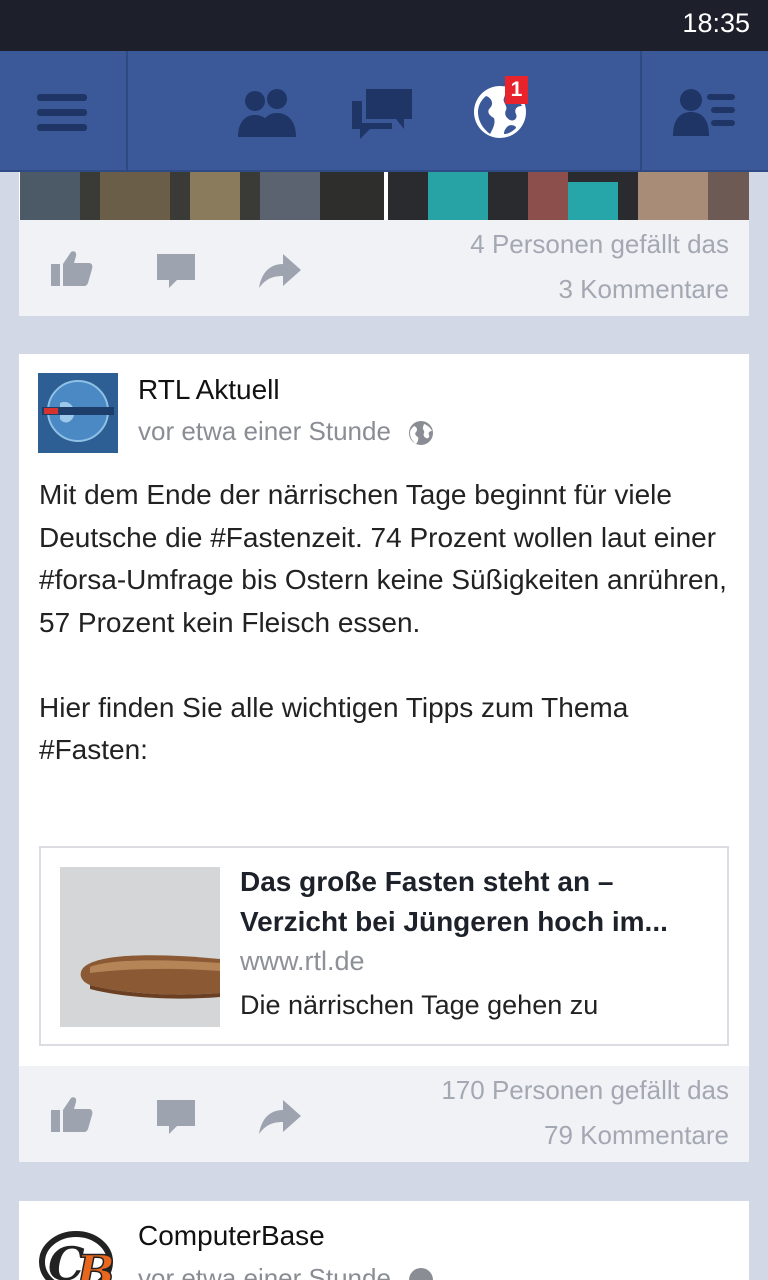  What do you see at coordinates (599, 244) in the screenshot?
I see `likes-count: 4 Personen gefällt das` at bounding box center [599, 244].